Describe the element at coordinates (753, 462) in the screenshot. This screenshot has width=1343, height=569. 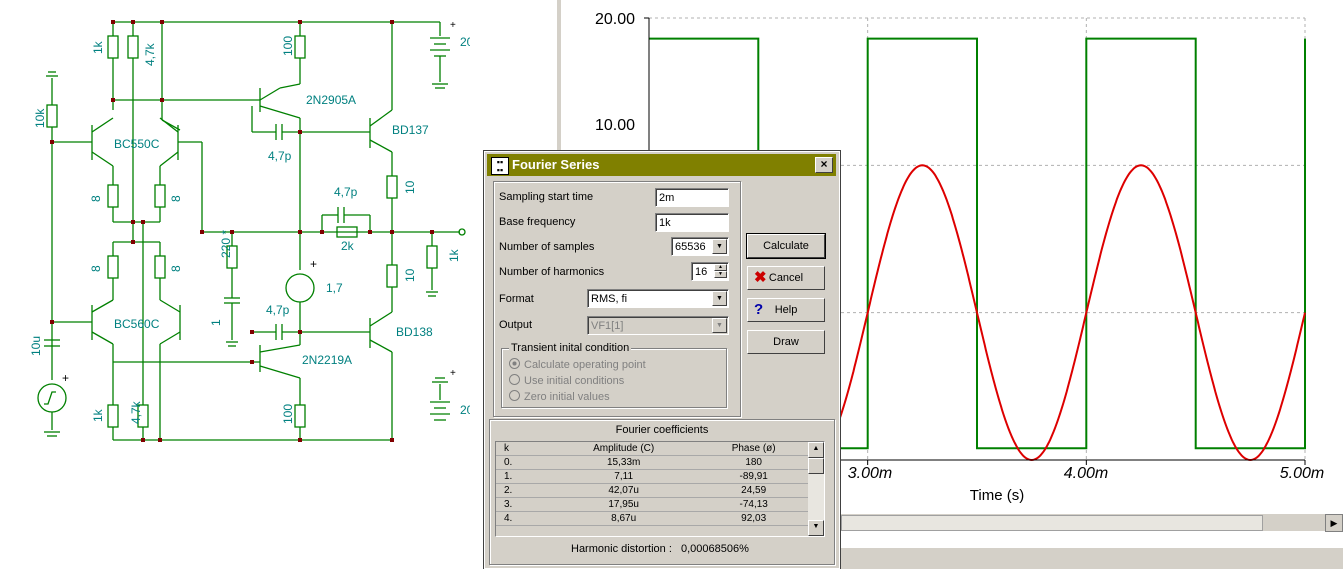
I see `cell-phase: 180` at that location.